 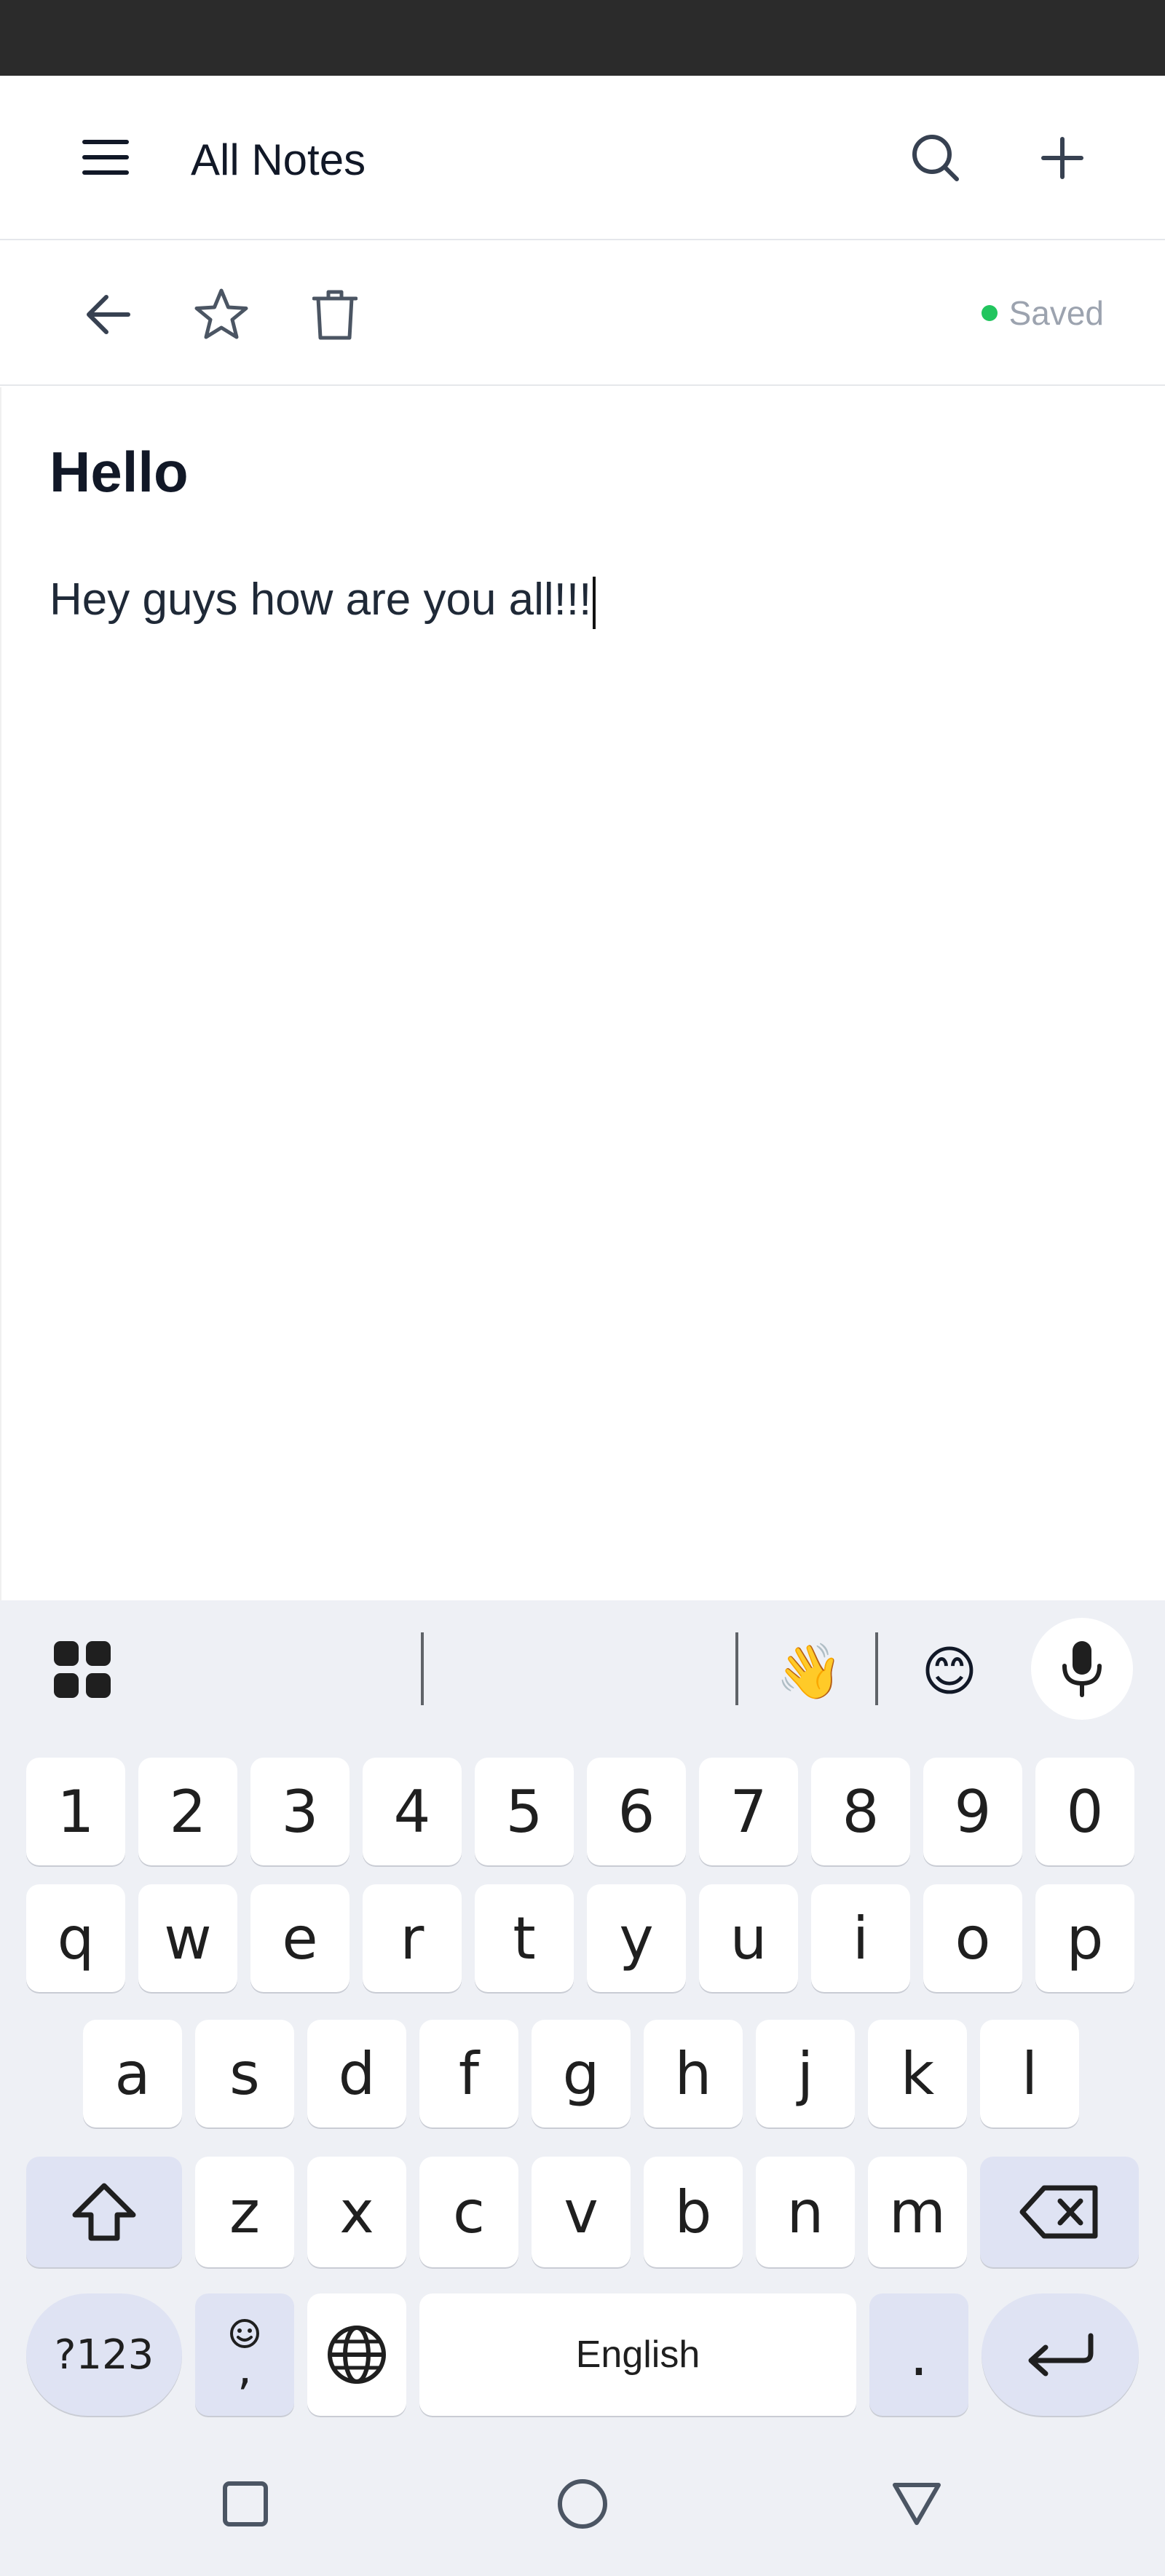 I want to click on globe-icon, so click(x=357, y=2355).